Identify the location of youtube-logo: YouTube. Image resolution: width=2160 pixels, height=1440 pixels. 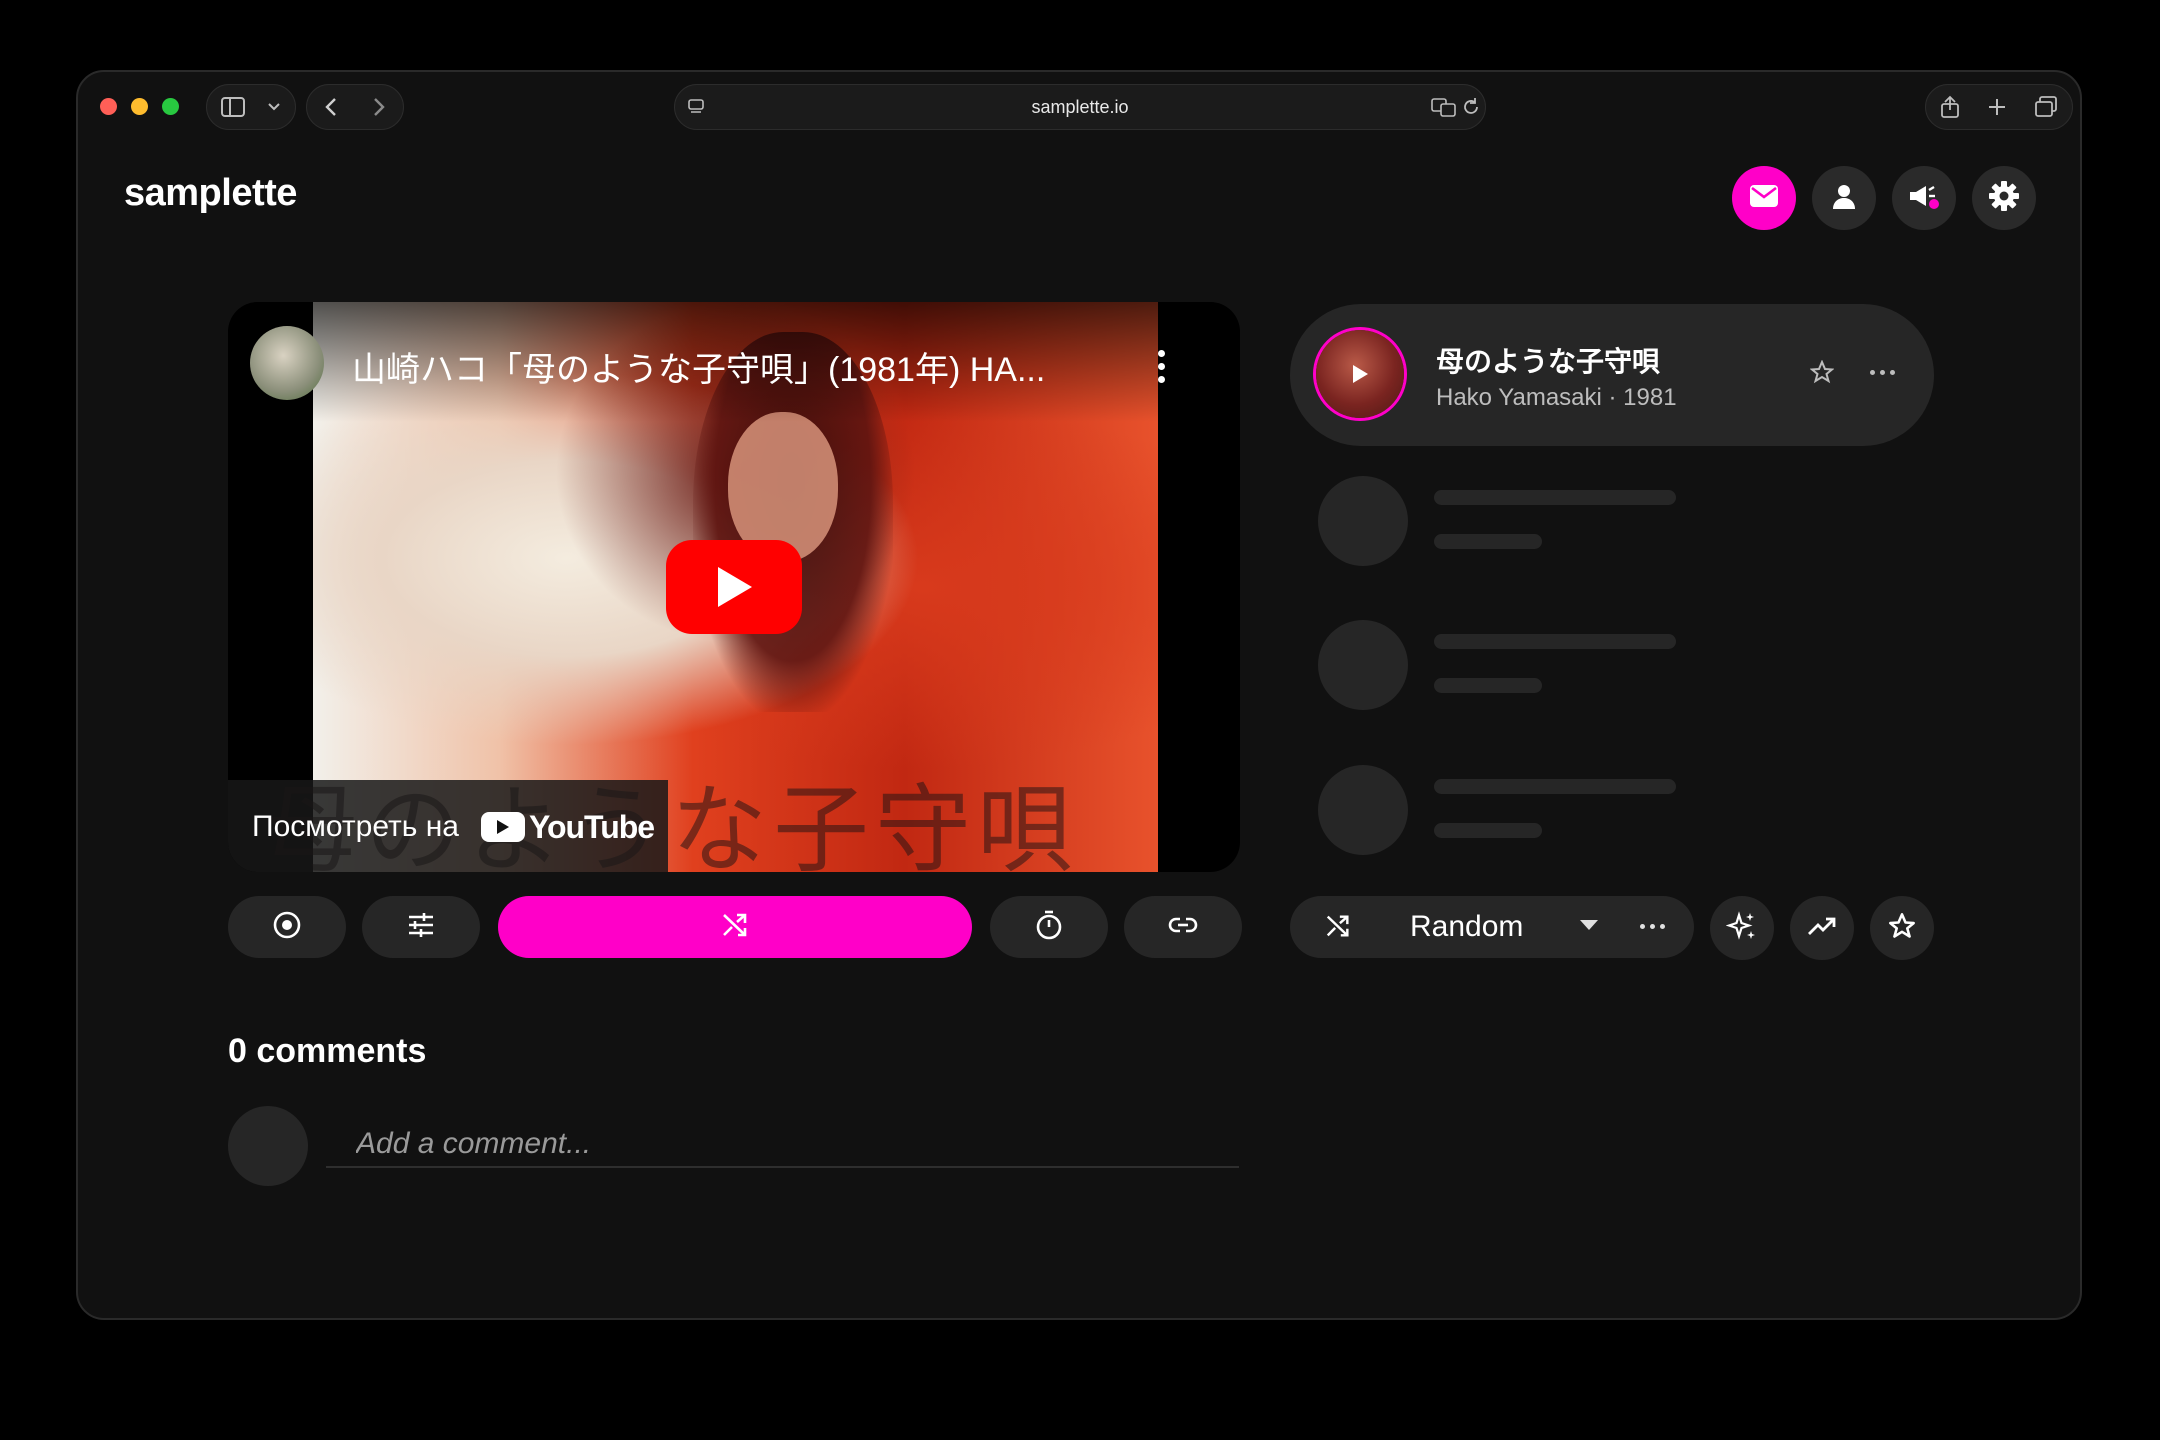
(567, 827).